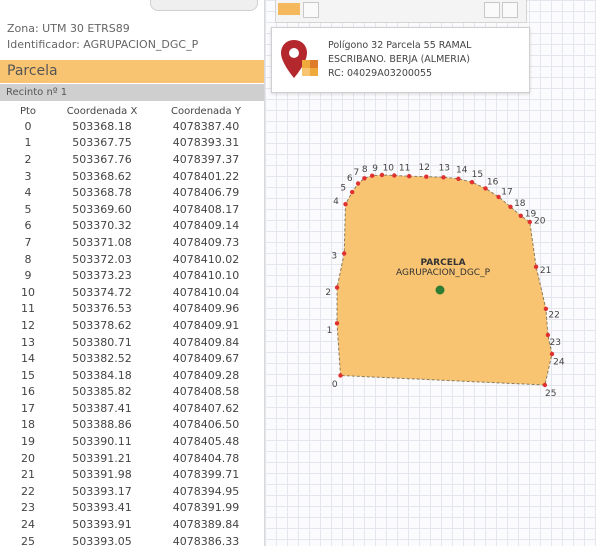  What do you see at coordinates (28, 193) in the screenshot?
I see `point-cell: 4` at bounding box center [28, 193].